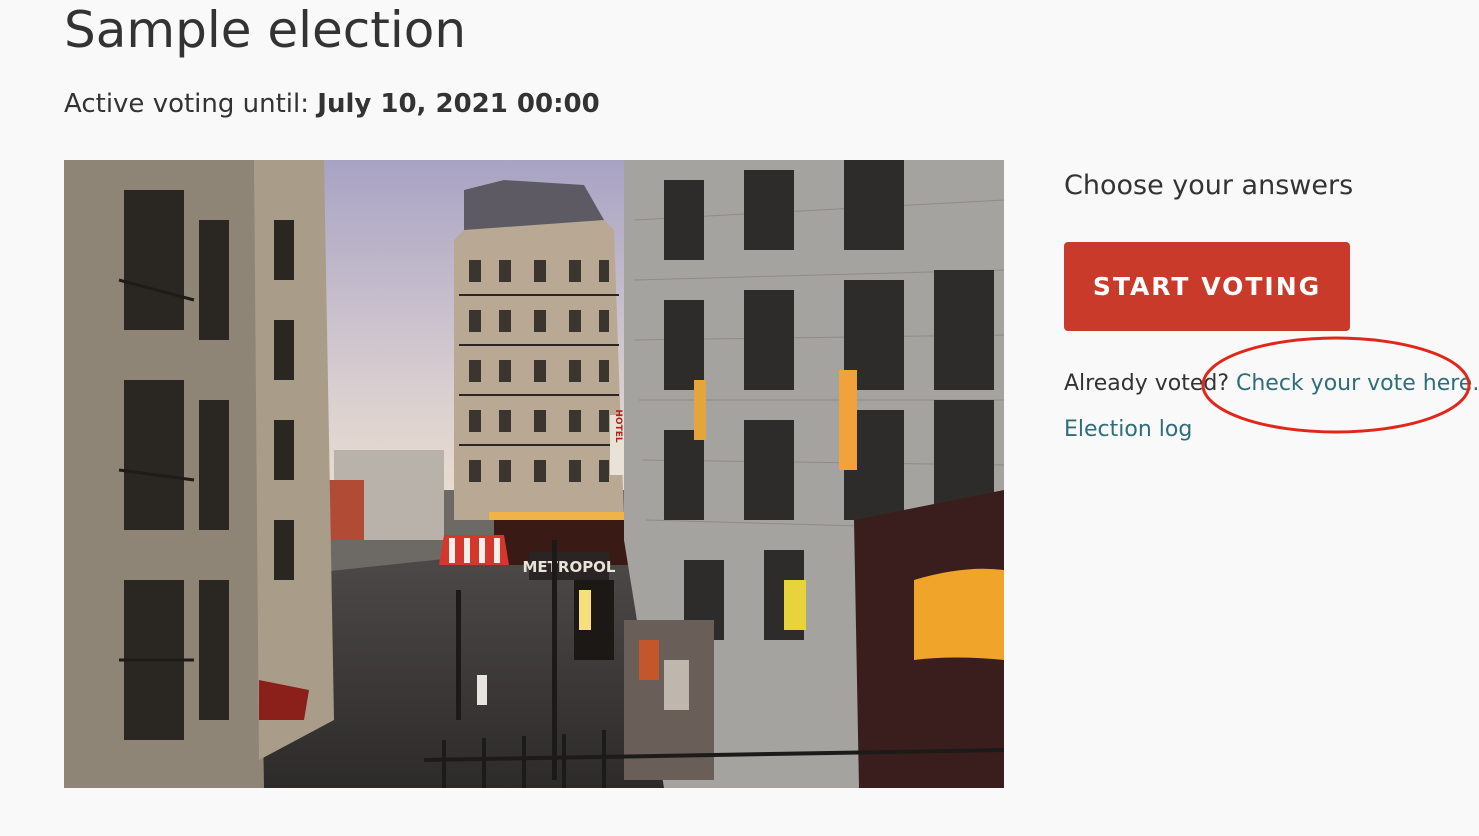 Image resolution: width=1479 pixels, height=836 pixels. Describe the element at coordinates (1209, 185) in the screenshot. I see `choose-answers-heading: Choose your answers` at that location.